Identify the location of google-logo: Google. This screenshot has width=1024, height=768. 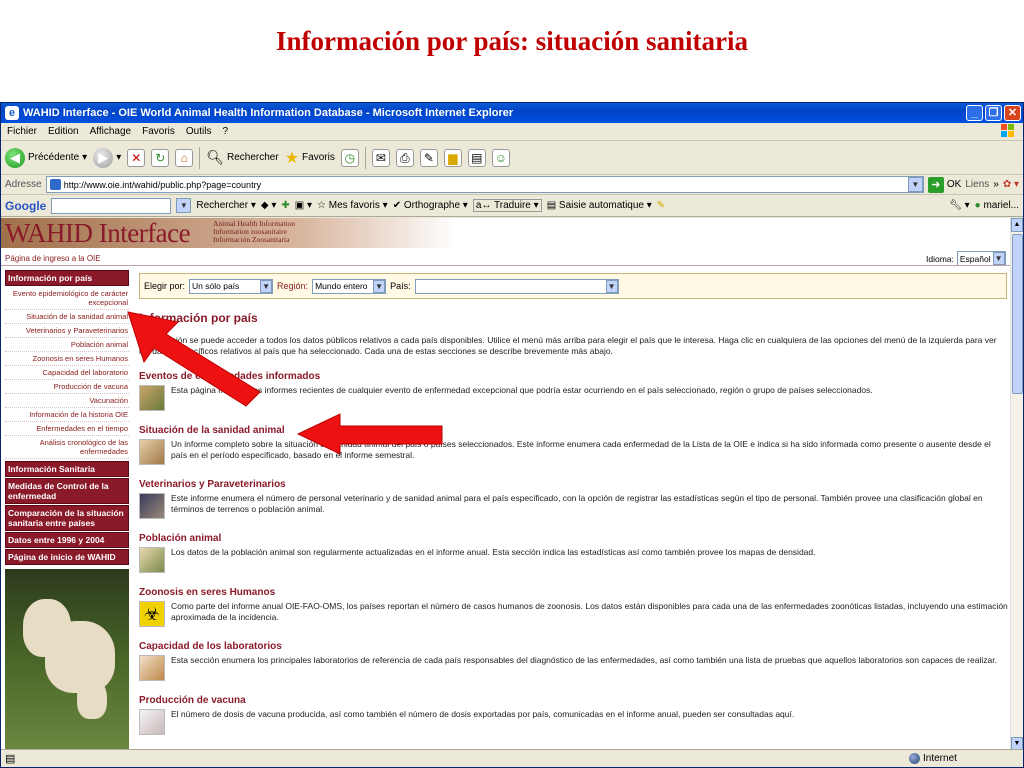
(25, 206).